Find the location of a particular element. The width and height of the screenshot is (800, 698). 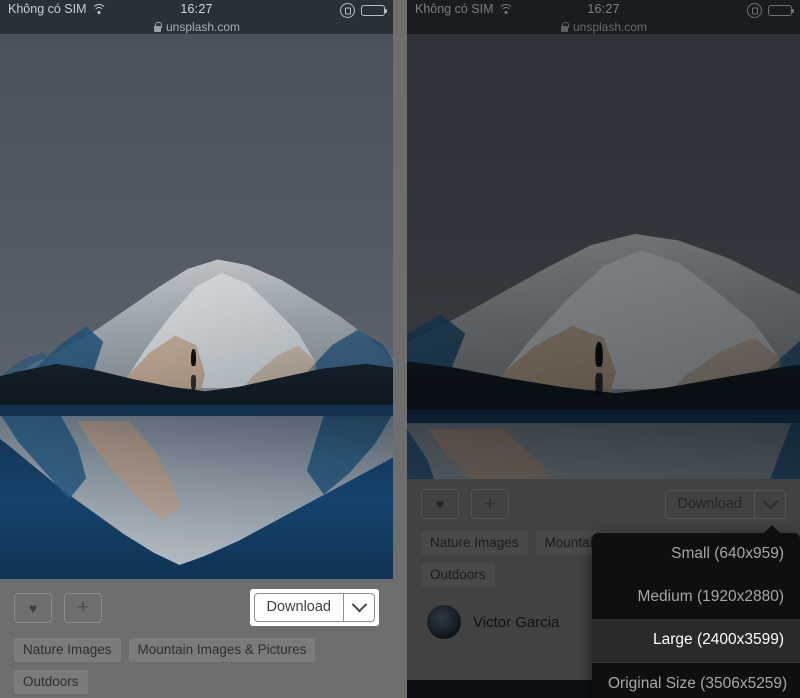

download-button-wrap: Download is located at coordinates (725, 504).